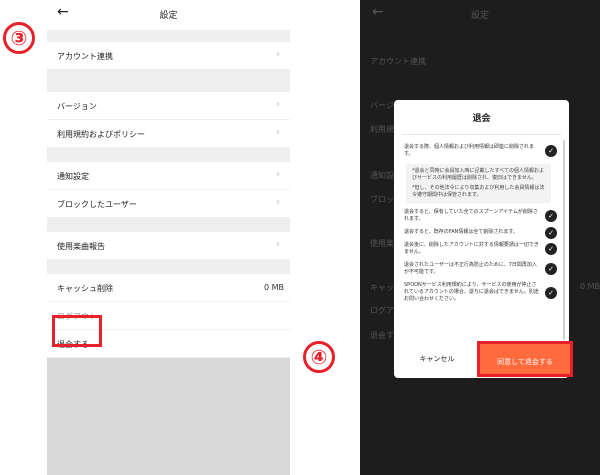 The height and width of the screenshot is (475, 600). What do you see at coordinates (168, 204) in the screenshot?
I see `menu-blocked-users: ブロックしたユーザー ›` at bounding box center [168, 204].